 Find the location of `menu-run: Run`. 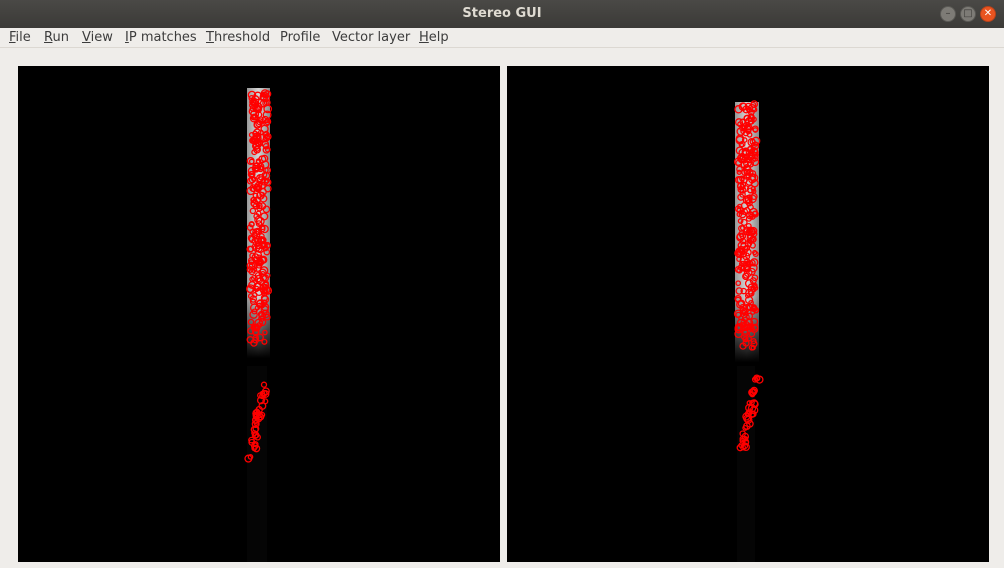

menu-run: Run is located at coordinates (56, 37).